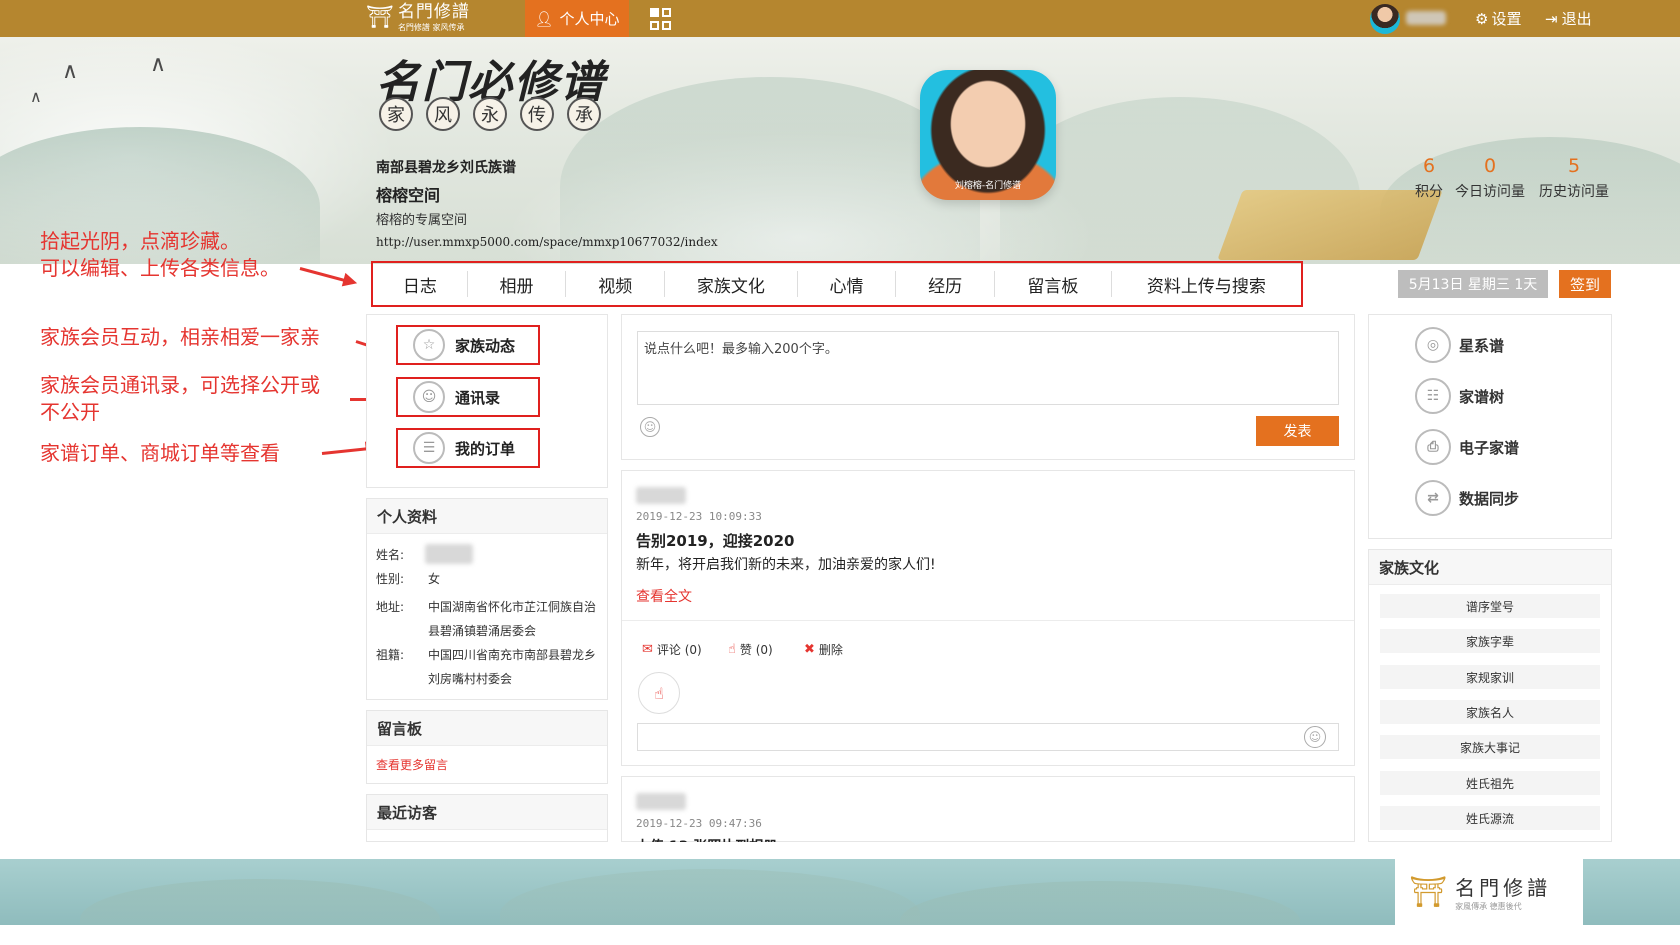 The height and width of the screenshot is (945, 1680). Describe the element at coordinates (809, 649) in the screenshot. I see `trash-icon: ✖` at that location.